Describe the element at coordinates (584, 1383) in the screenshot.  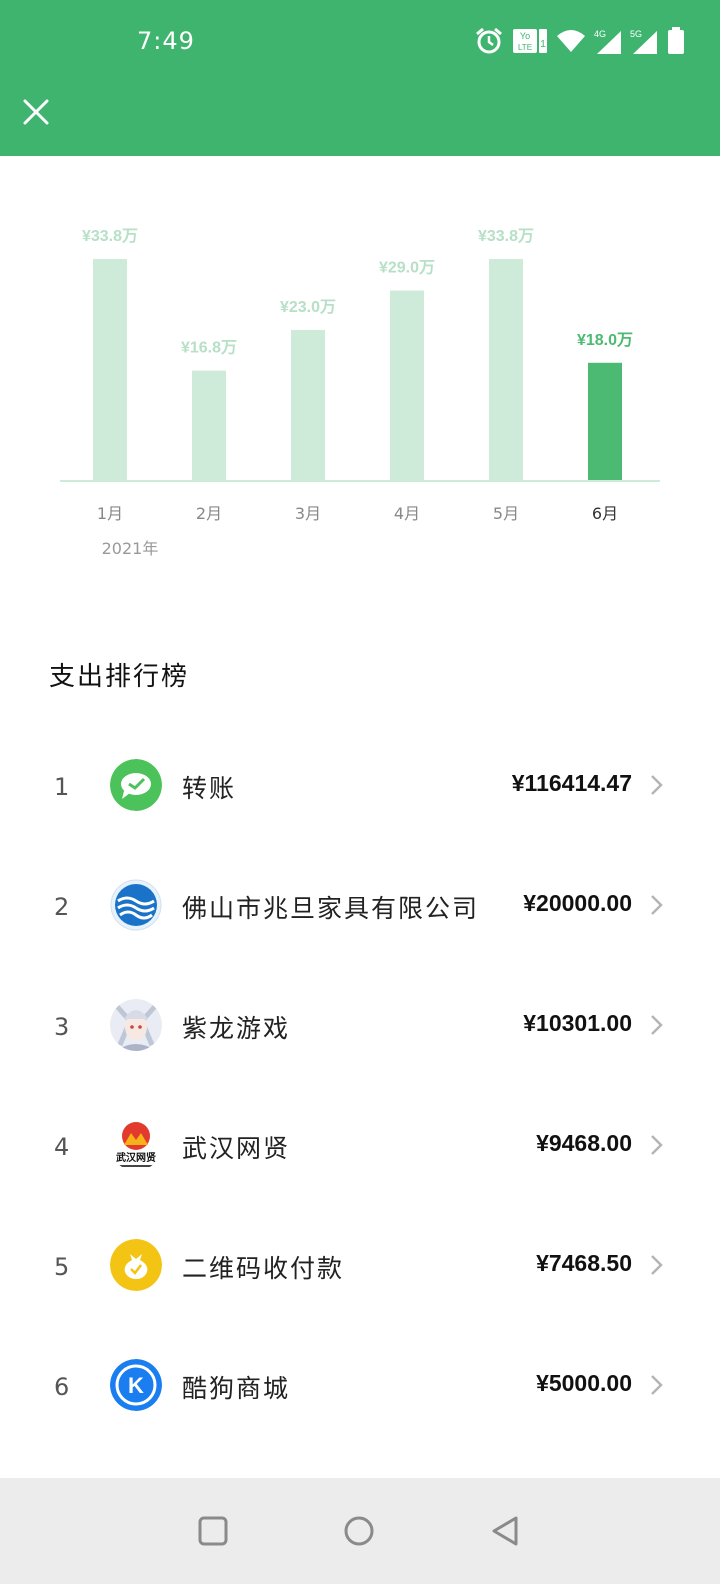
I see `amount: ¥5000.00` at that location.